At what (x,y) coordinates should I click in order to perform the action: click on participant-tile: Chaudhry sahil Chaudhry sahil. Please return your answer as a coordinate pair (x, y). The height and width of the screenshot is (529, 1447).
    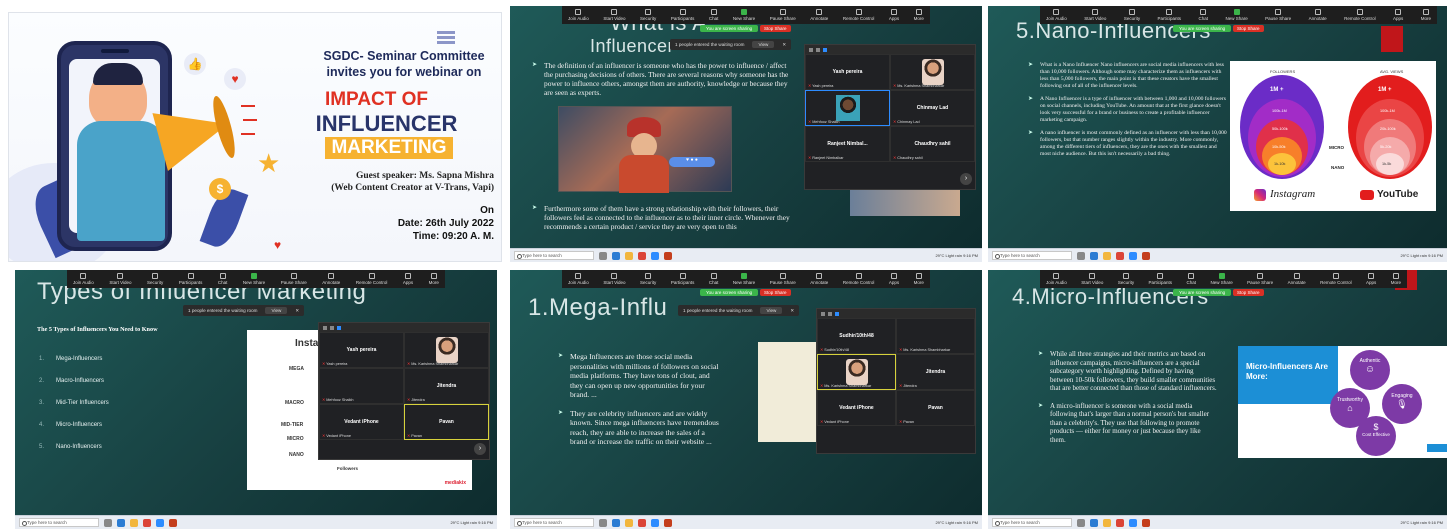
    Looking at the image, I should click on (932, 144).